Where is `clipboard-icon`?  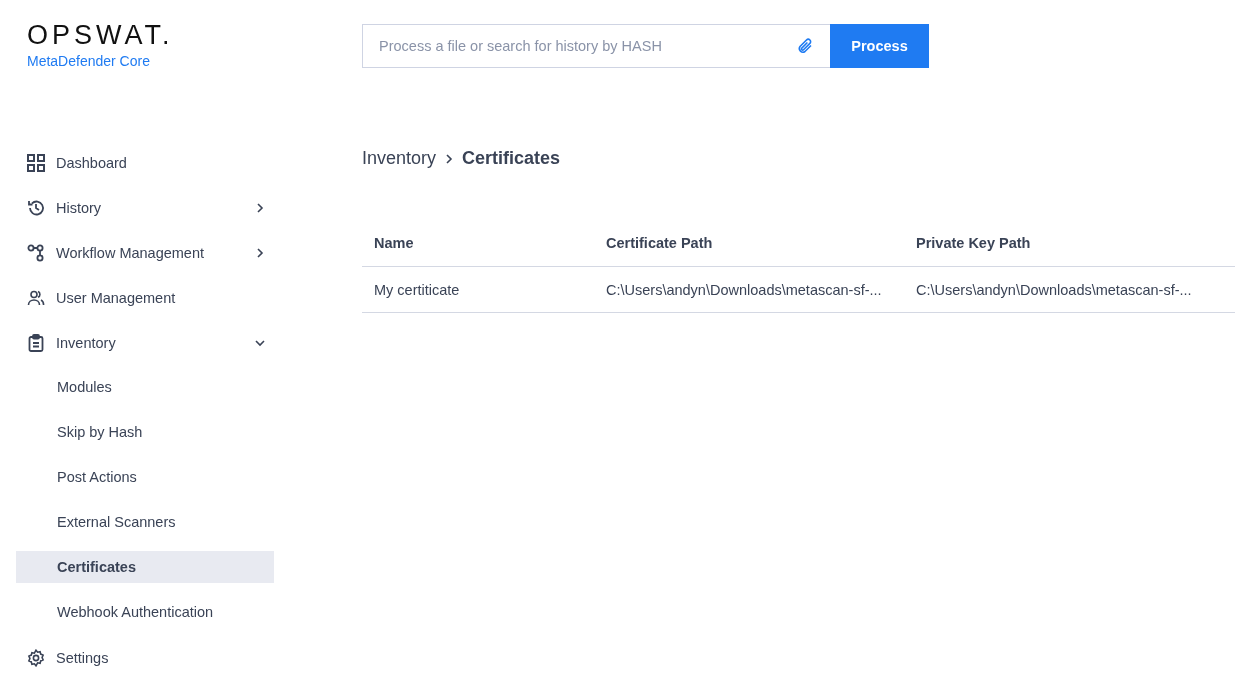
clipboard-icon is located at coordinates (36, 342).